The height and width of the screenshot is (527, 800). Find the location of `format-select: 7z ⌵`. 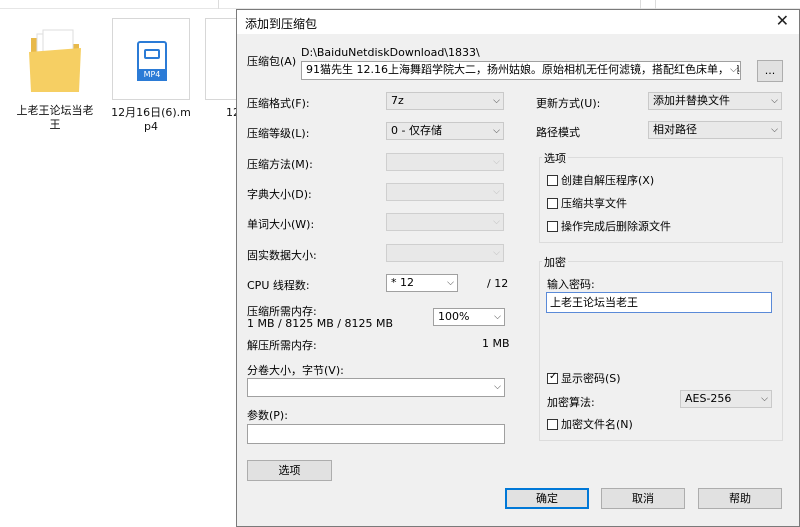

format-select: 7z ⌵ is located at coordinates (445, 101).